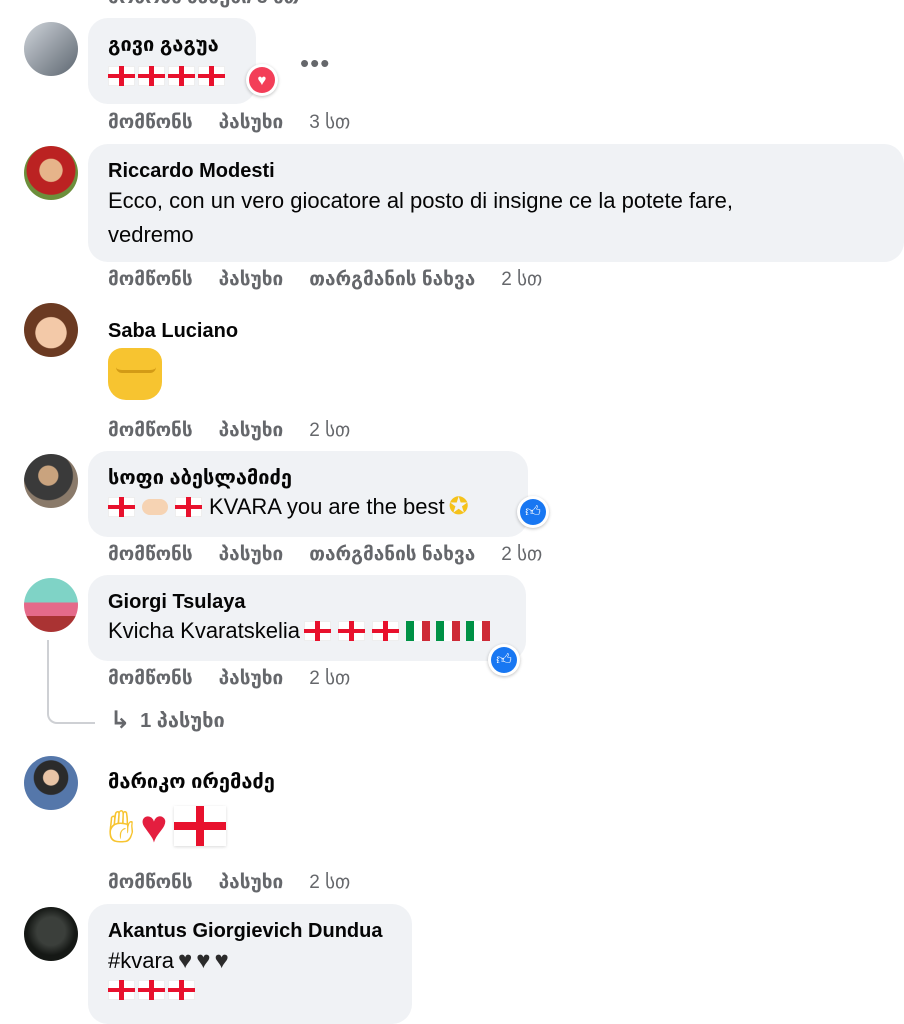  What do you see at coordinates (204, 630) in the screenshot?
I see `comment-text: Kvicha Kvaratskelia` at bounding box center [204, 630].